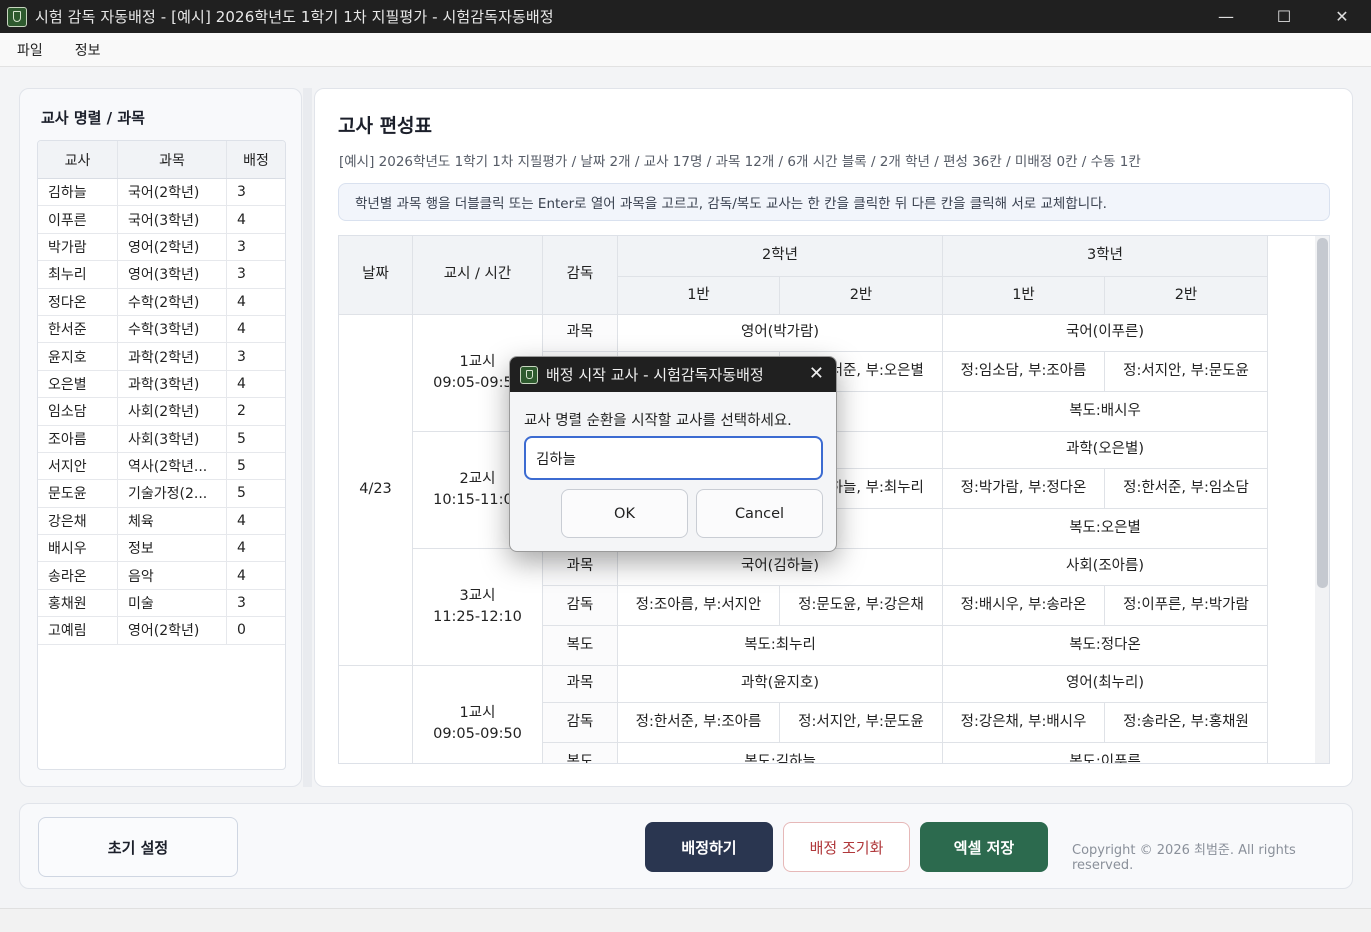 This screenshot has height=932, width=1371. I want to click on teacher-name: 최누리, so click(78, 274).